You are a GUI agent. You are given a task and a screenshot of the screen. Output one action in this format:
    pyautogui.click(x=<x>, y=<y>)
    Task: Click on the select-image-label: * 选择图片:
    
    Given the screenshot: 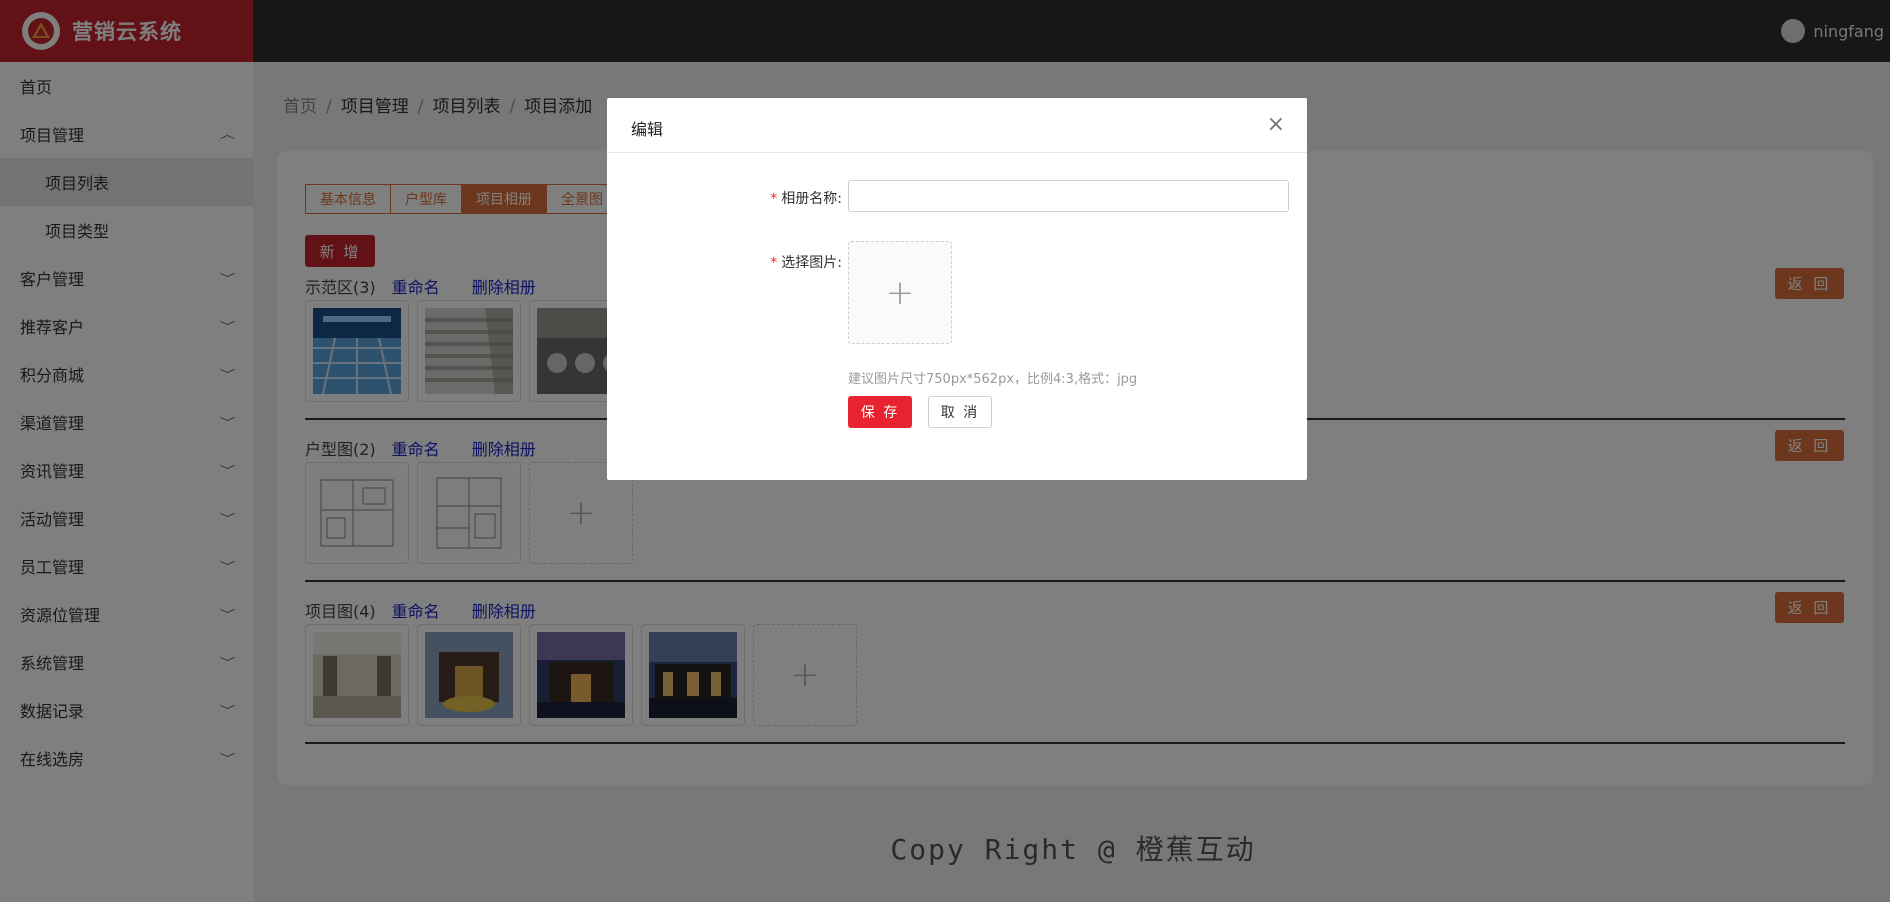 What is the action you would take?
    pyautogui.click(x=742, y=262)
    